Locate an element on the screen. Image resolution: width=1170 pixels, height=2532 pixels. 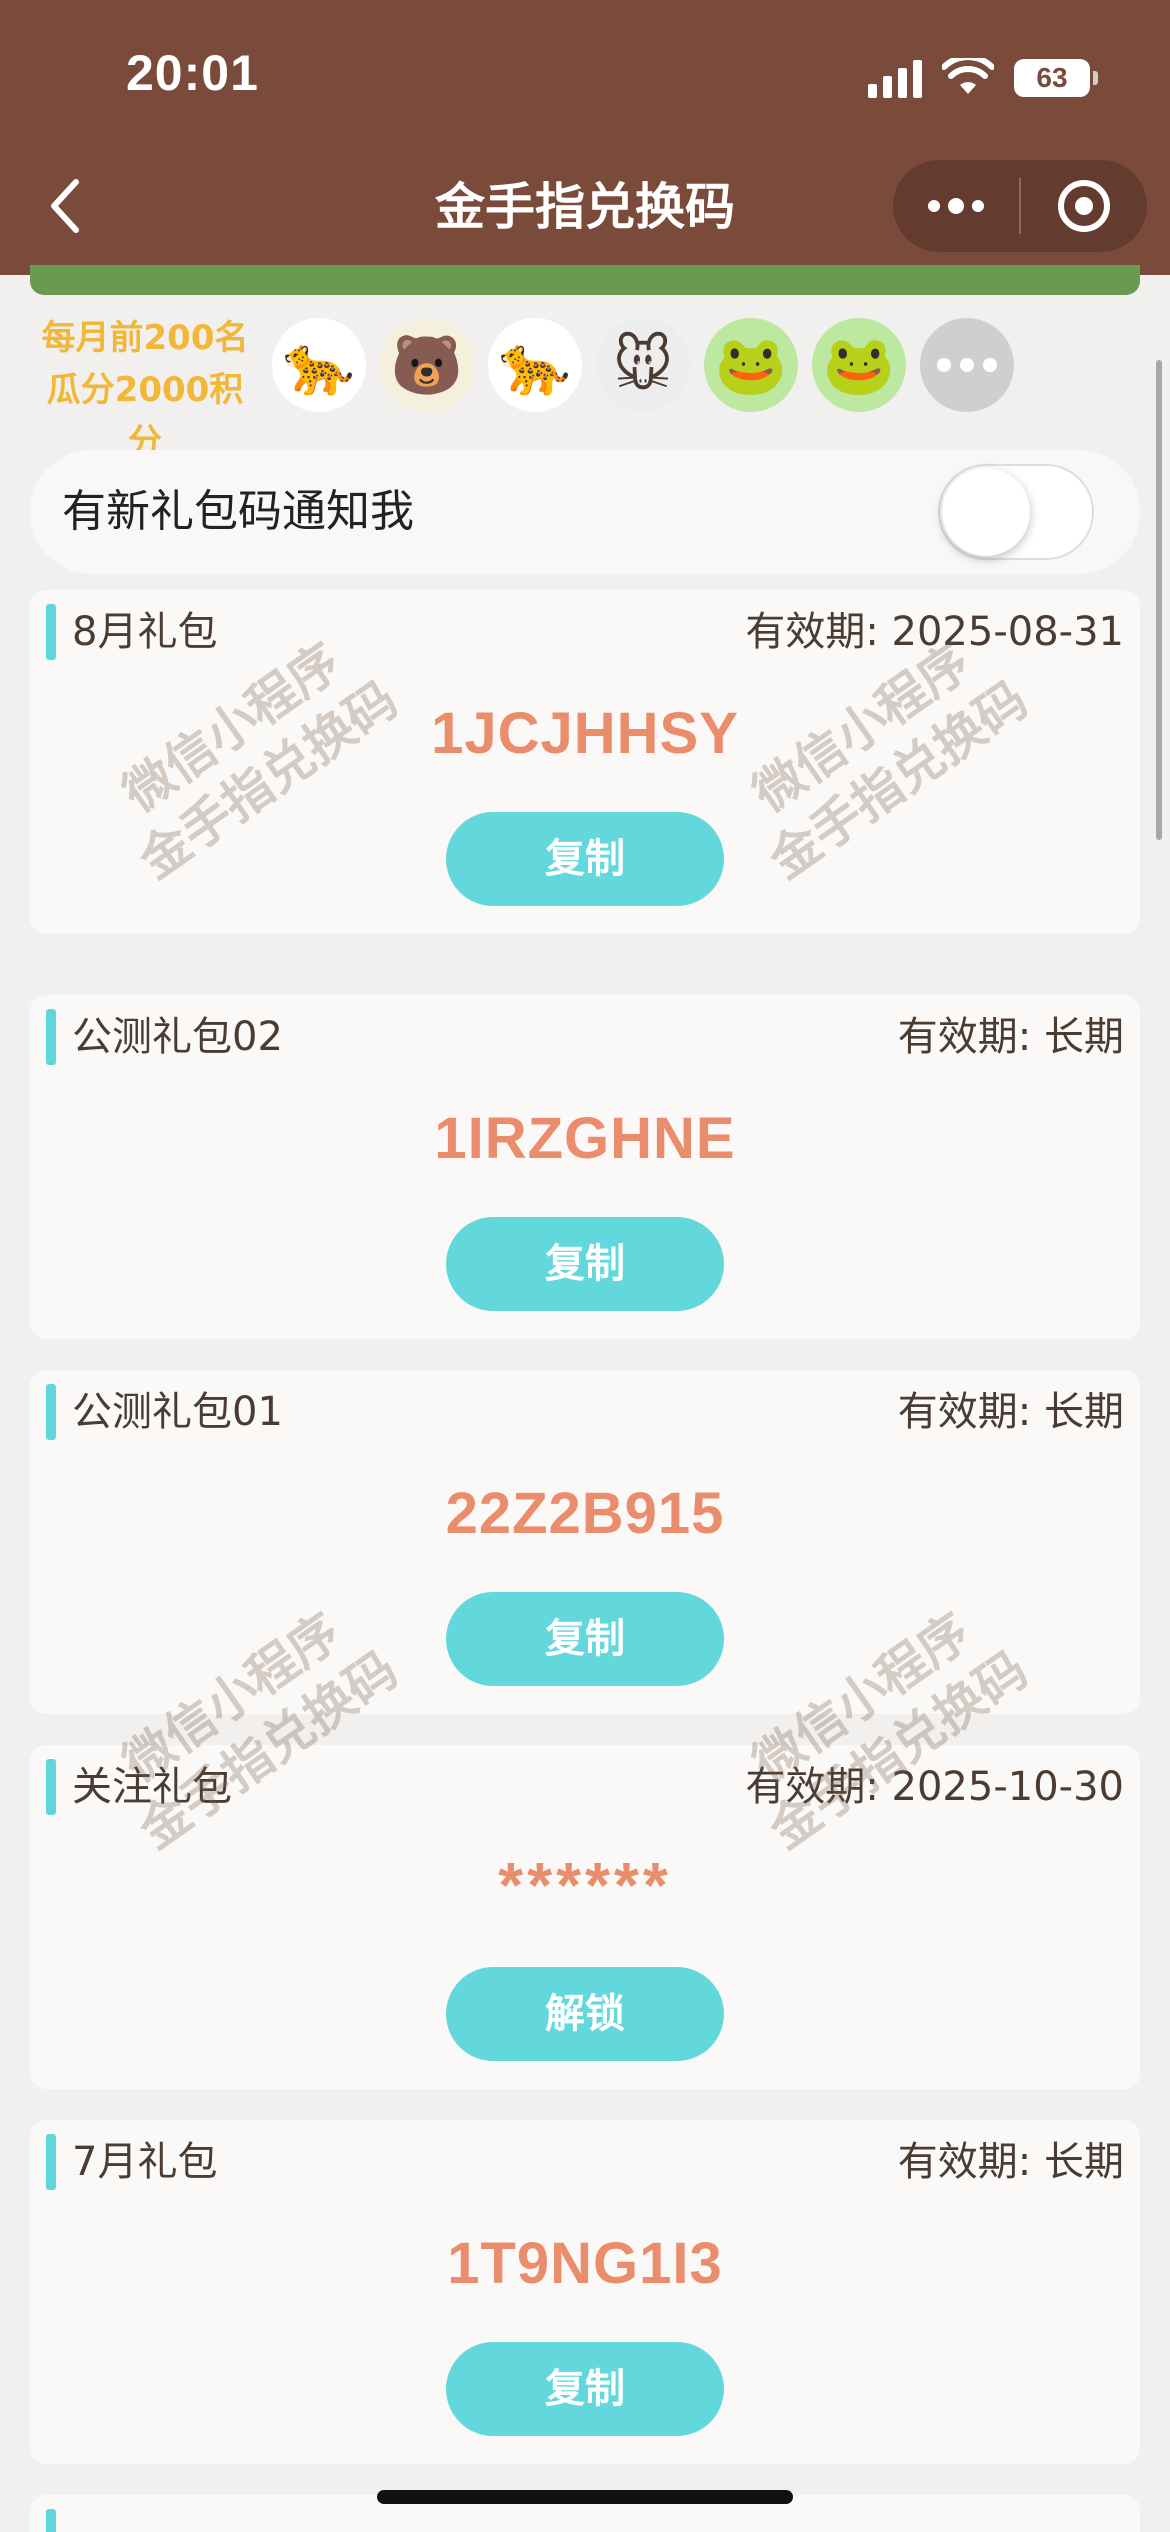
gift-name: 关注礼包 is located at coordinates (152, 1787).